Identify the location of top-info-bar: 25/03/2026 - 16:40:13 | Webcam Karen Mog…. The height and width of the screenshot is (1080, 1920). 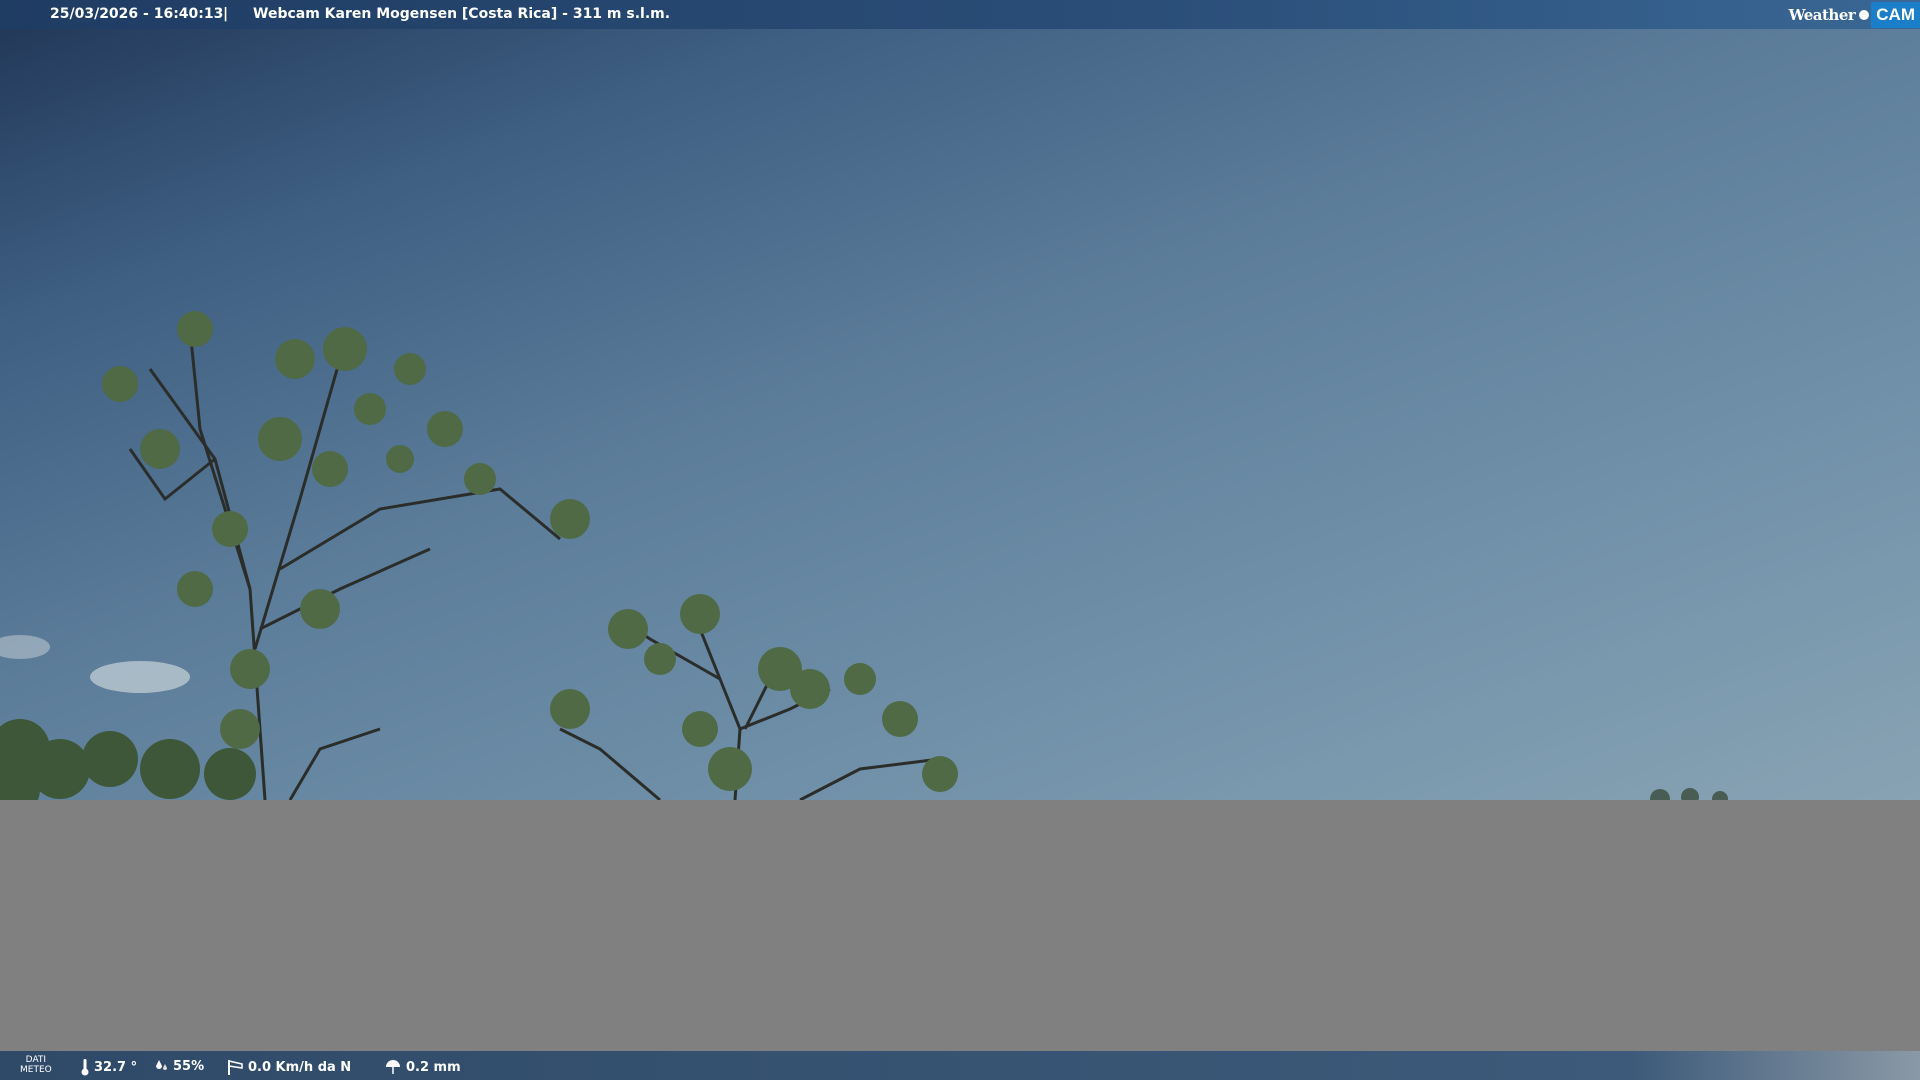
(960, 14).